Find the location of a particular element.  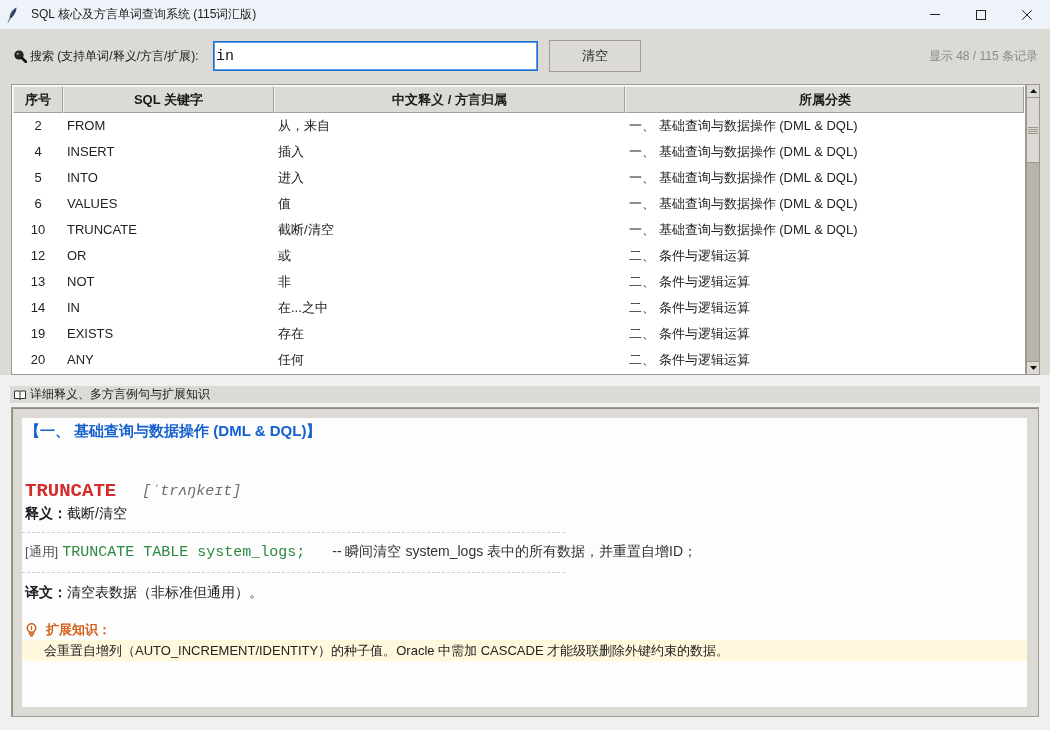

code-example: TRUNCATE TABLE system_logs; is located at coordinates (184, 552).